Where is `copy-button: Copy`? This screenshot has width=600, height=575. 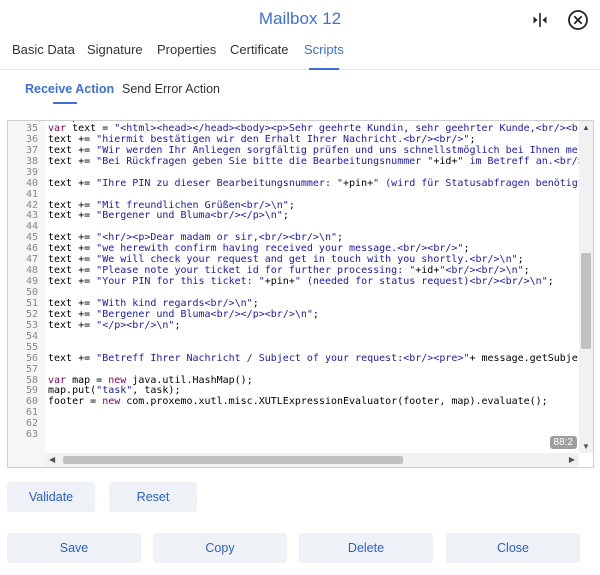 copy-button: Copy is located at coordinates (220, 548).